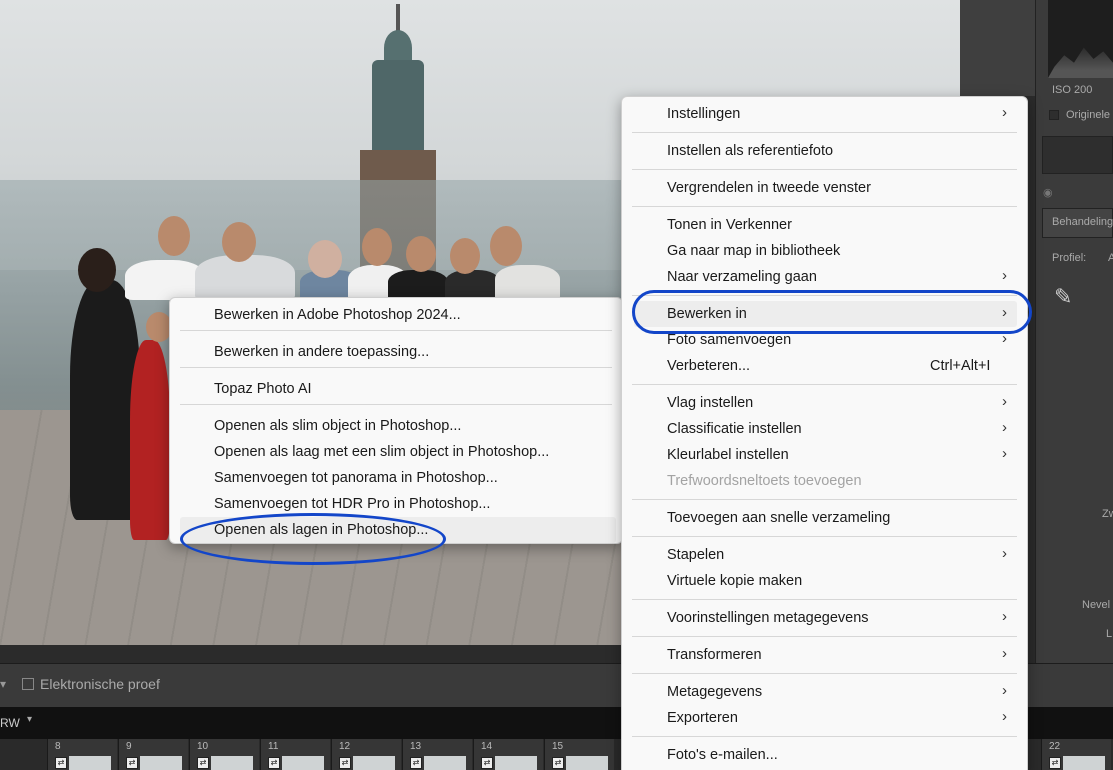  I want to click on context-menu-item: Naar verzameling gaan ›, so click(824, 277).